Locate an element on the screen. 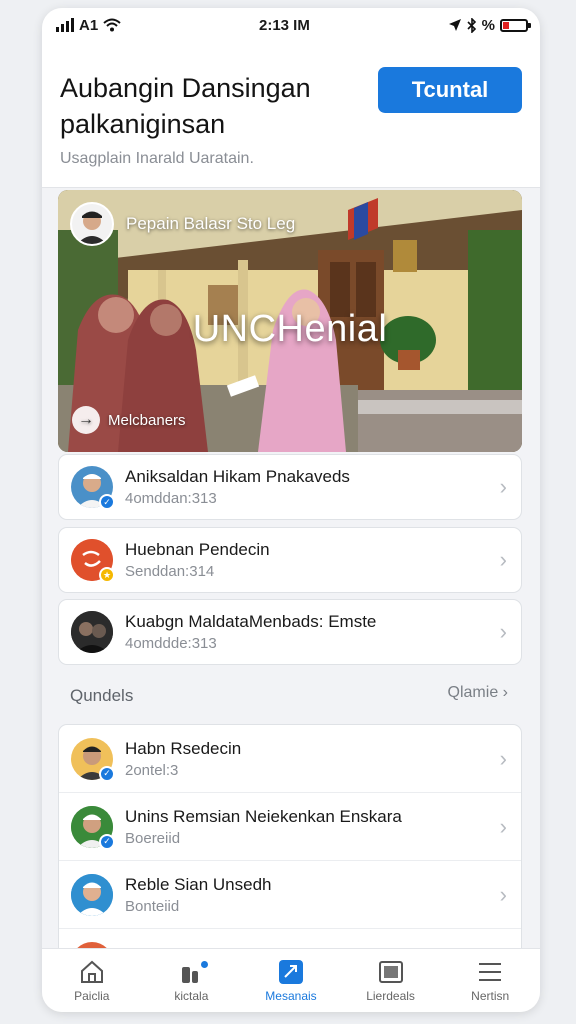 The width and height of the screenshot is (576, 1024). featured-more-link: → Melcbaners is located at coordinates (129, 420).